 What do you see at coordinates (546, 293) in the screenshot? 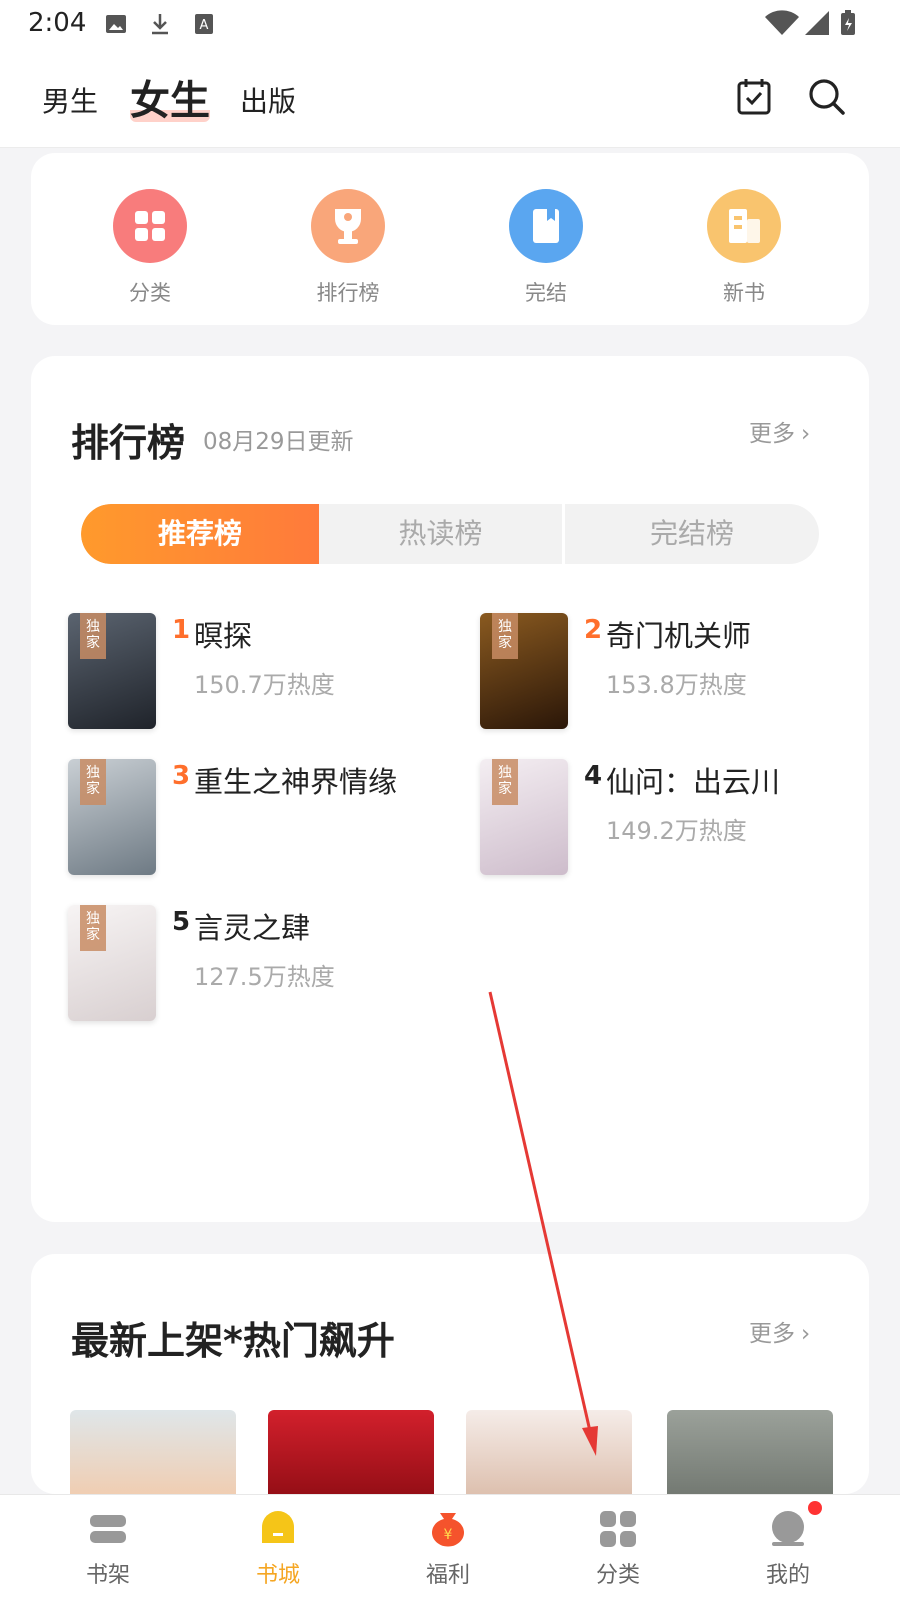
I see `quick-link-label: 完结` at bounding box center [546, 293].